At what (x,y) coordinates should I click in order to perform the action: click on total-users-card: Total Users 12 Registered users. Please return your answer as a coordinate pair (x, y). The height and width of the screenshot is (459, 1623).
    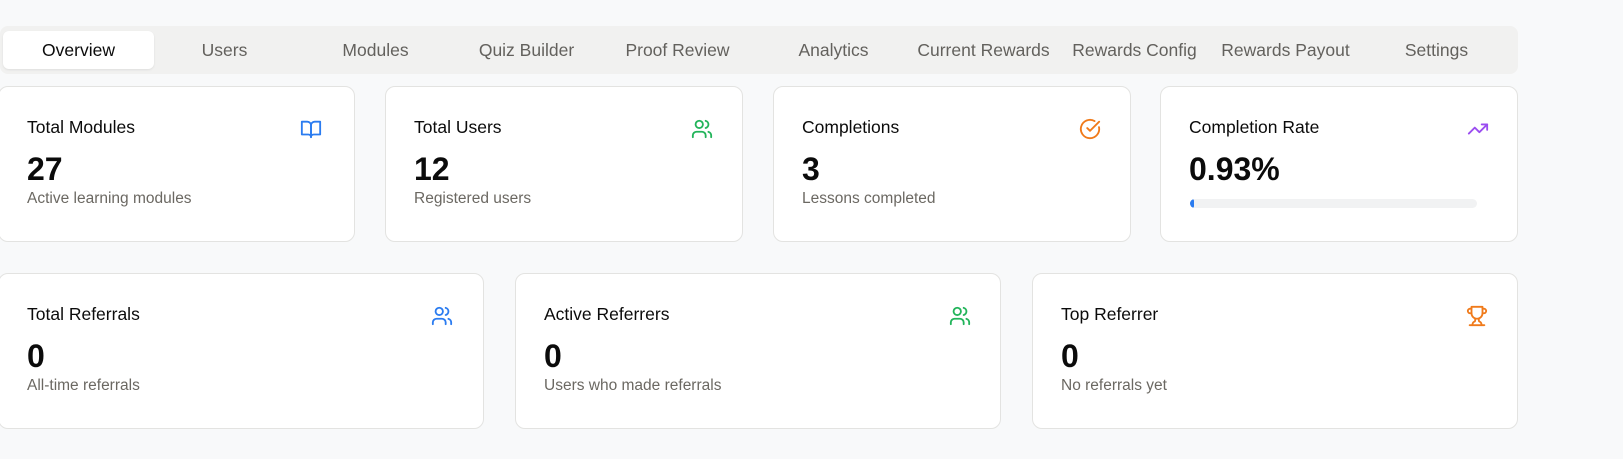
    Looking at the image, I should click on (564, 164).